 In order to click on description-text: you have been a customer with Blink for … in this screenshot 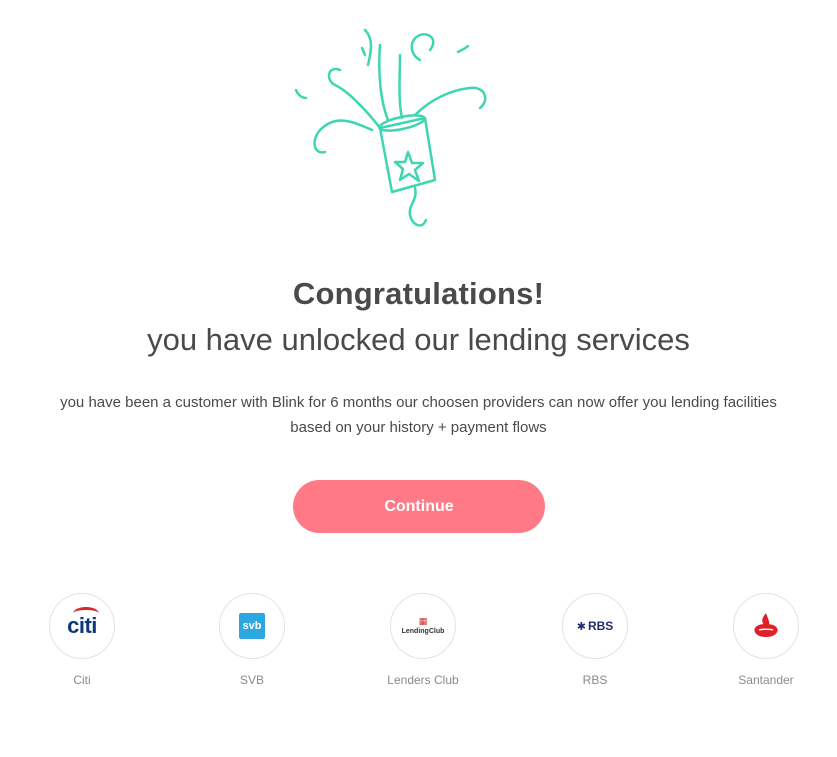, I will do `click(418, 415)`.